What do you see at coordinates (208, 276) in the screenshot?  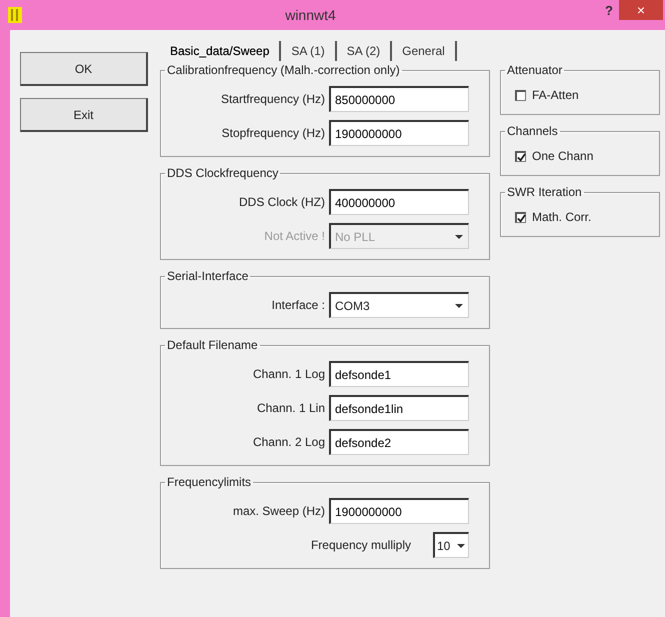 I see `group-title: Serial-Interface` at bounding box center [208, 276].